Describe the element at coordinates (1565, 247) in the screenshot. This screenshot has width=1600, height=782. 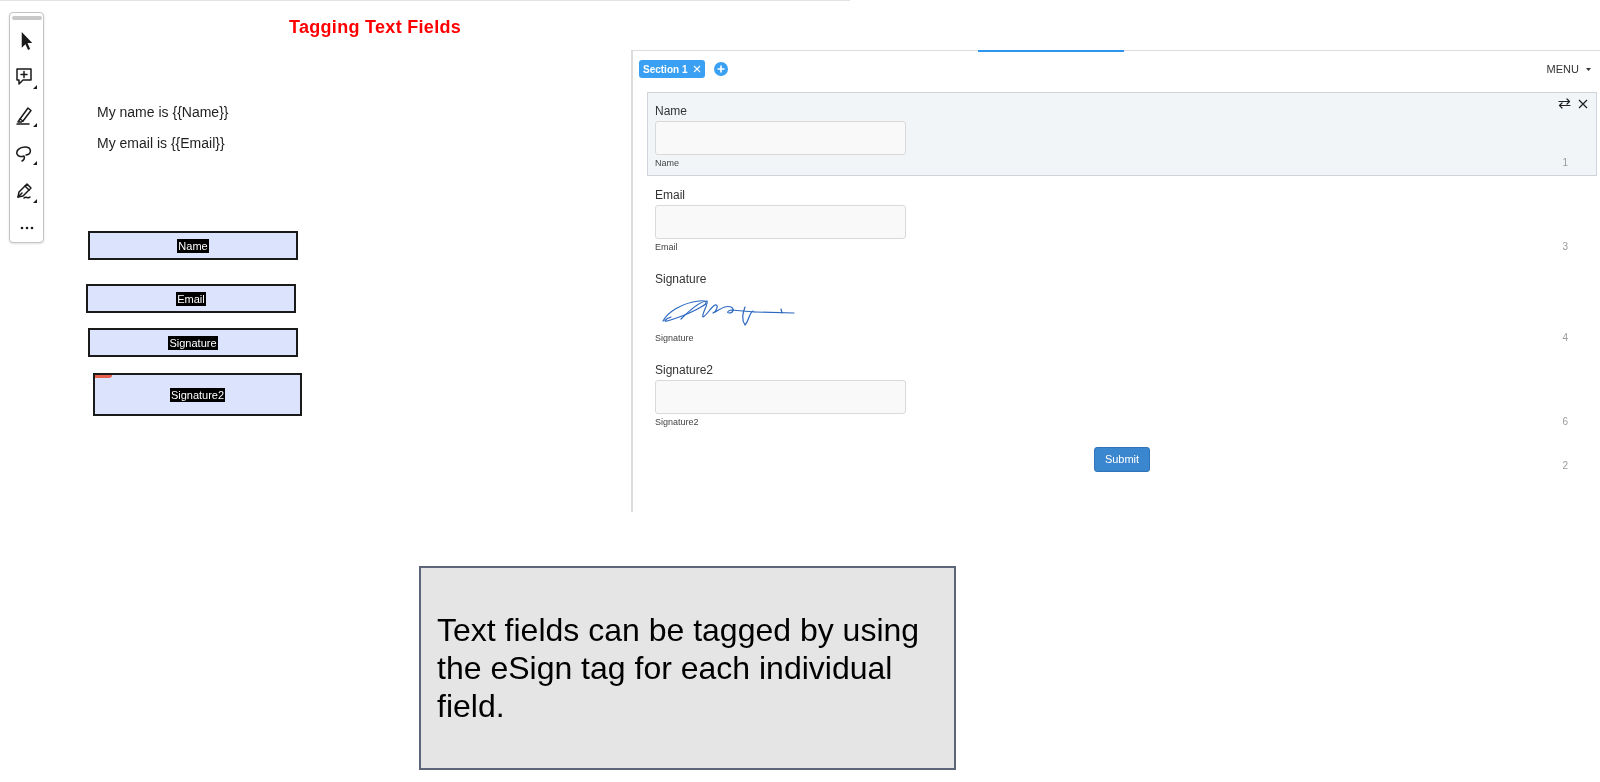
I see `field-number: 3` at that location.